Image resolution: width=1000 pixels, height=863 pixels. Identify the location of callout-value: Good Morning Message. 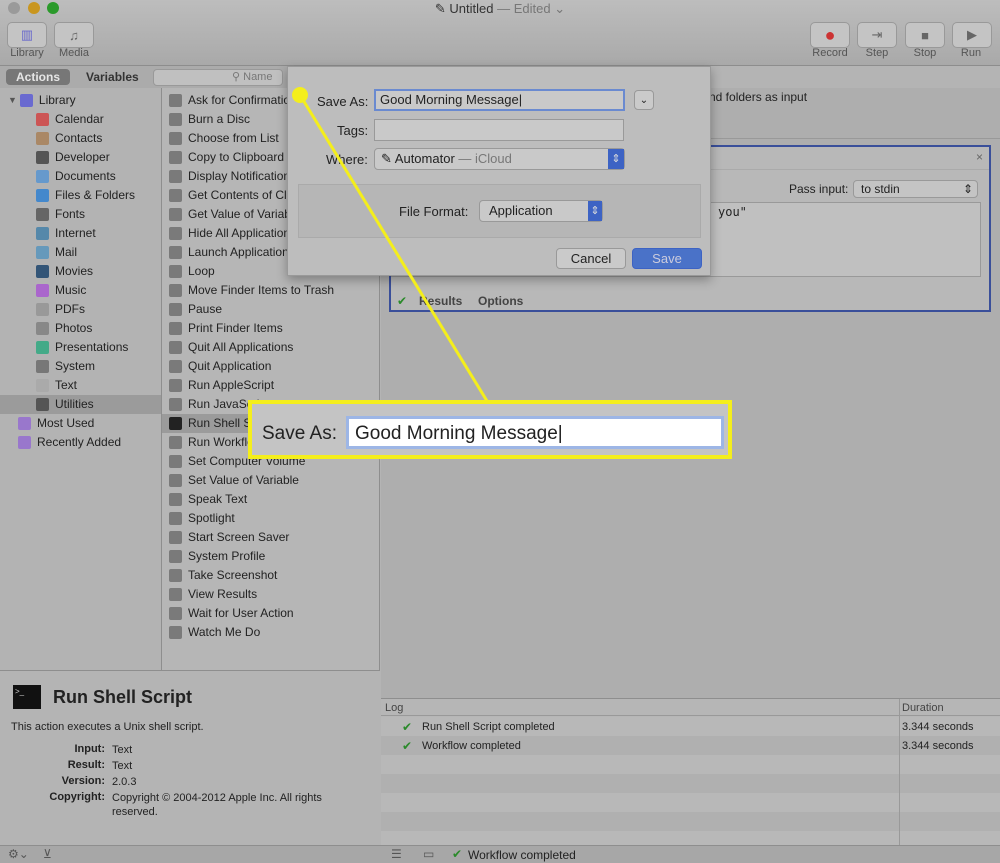
(456, 433).